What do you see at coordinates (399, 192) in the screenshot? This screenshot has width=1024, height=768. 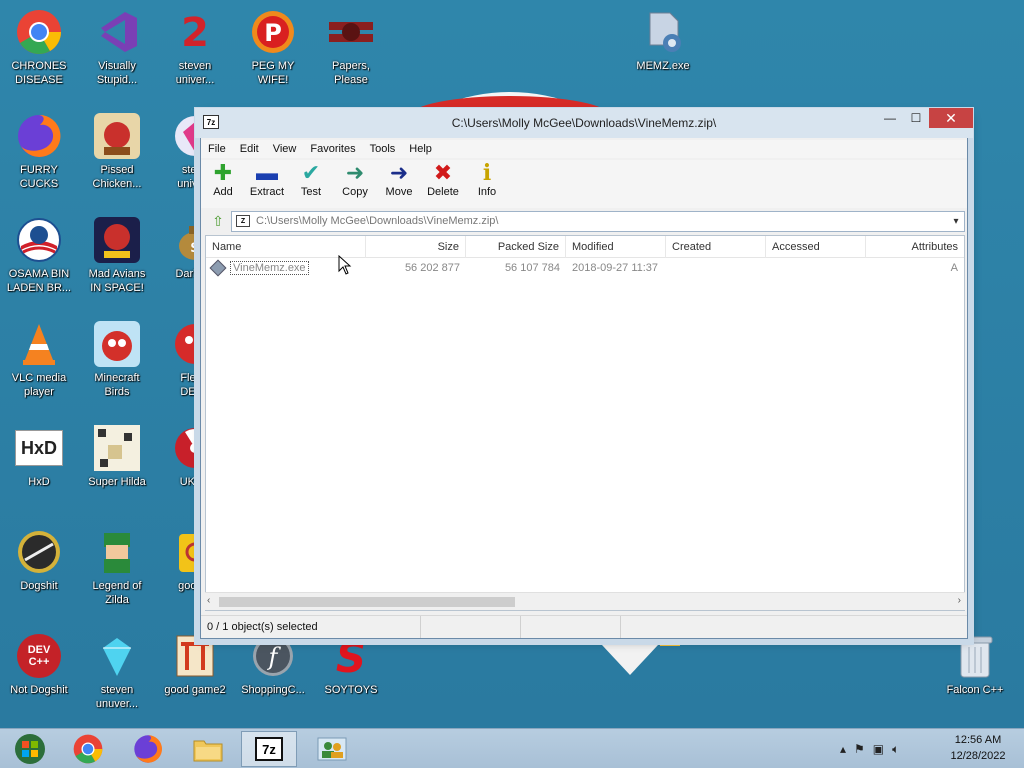 I see `move-label: Move` at bounding box center [399, 192].